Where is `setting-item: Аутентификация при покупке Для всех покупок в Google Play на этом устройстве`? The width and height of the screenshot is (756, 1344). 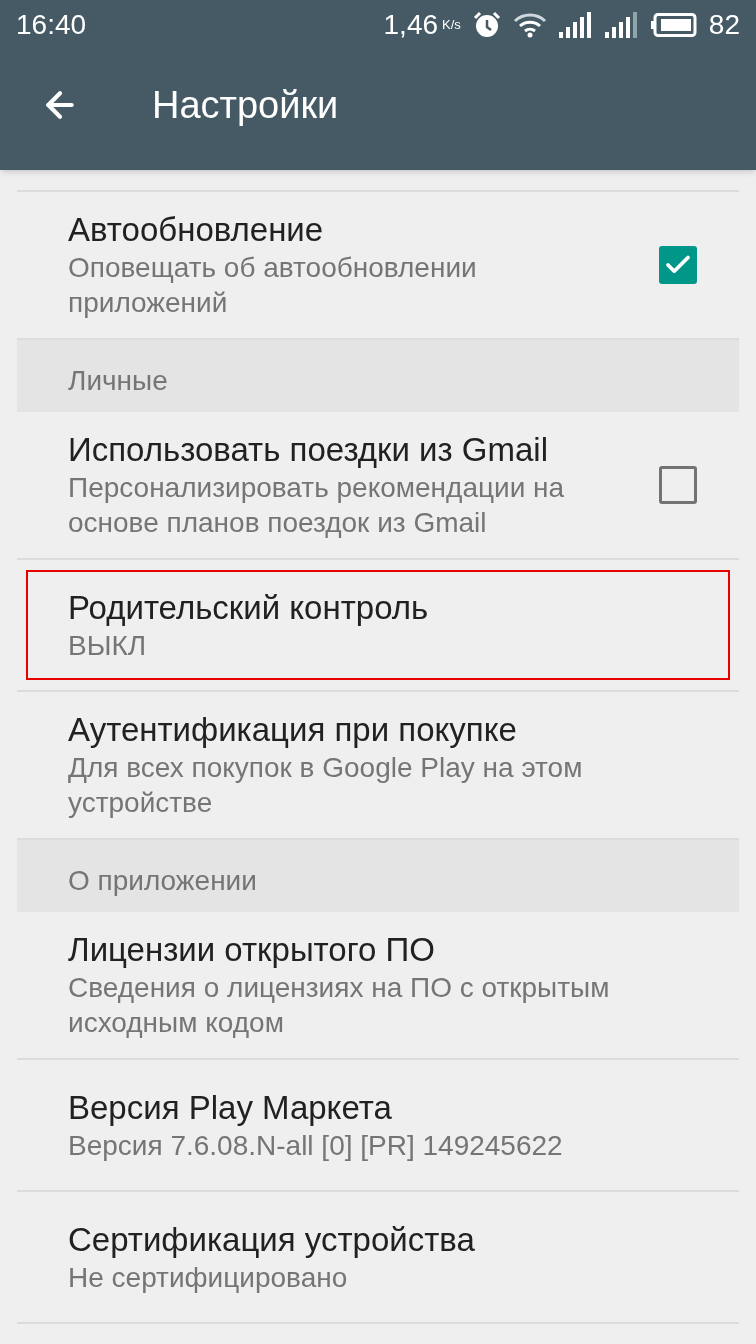 setting-item: Аутентификация при покупке Для всех покупок в Google Play на этом устройстве is located at coordinates (378, 765).